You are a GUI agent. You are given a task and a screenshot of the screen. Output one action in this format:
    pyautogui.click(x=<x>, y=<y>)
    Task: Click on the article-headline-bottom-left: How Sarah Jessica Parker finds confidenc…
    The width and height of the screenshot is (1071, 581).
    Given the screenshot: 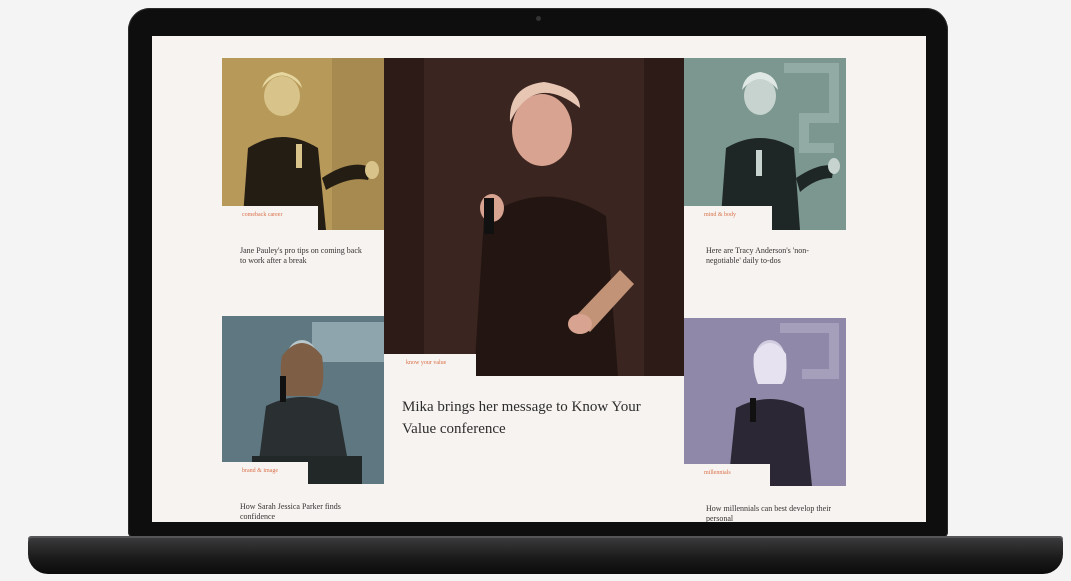 What is the action you would take?
    pyautogui.click(x=305, y=512)
    